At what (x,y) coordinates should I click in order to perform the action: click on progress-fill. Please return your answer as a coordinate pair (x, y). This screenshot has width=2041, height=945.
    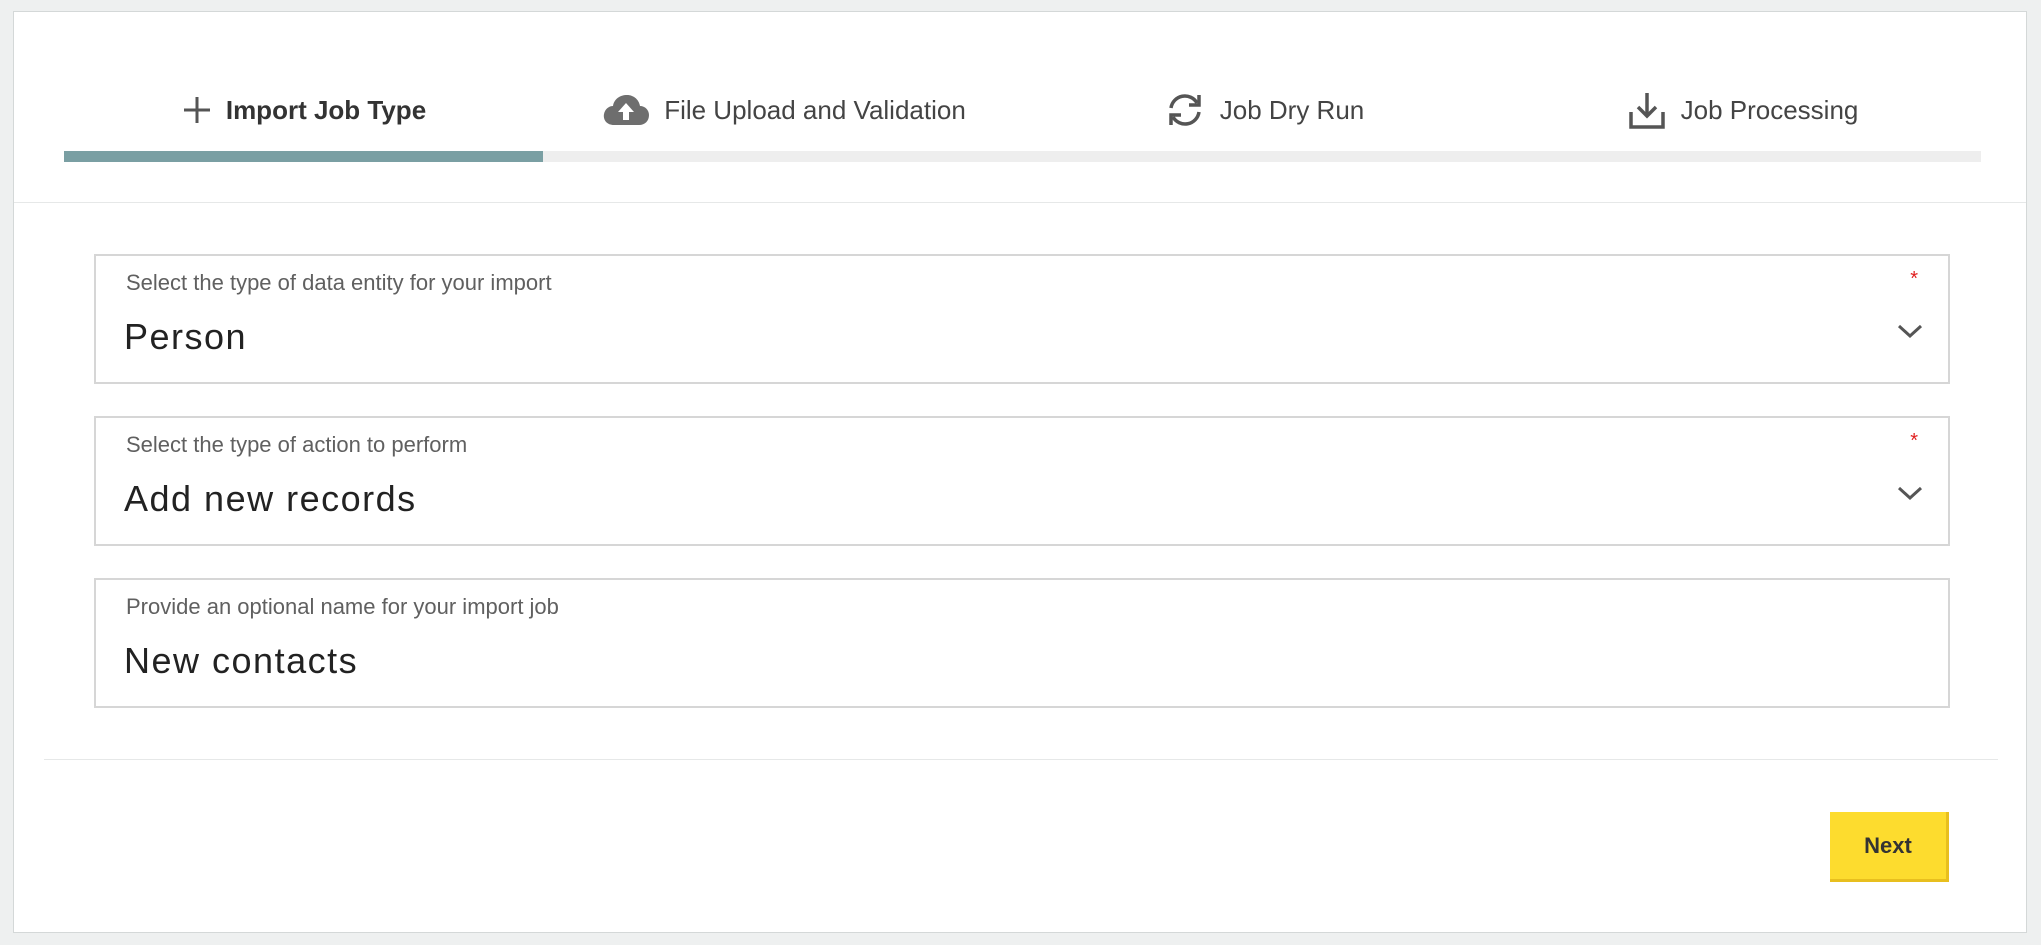
    Looking at the image, I should click on (304, 156).